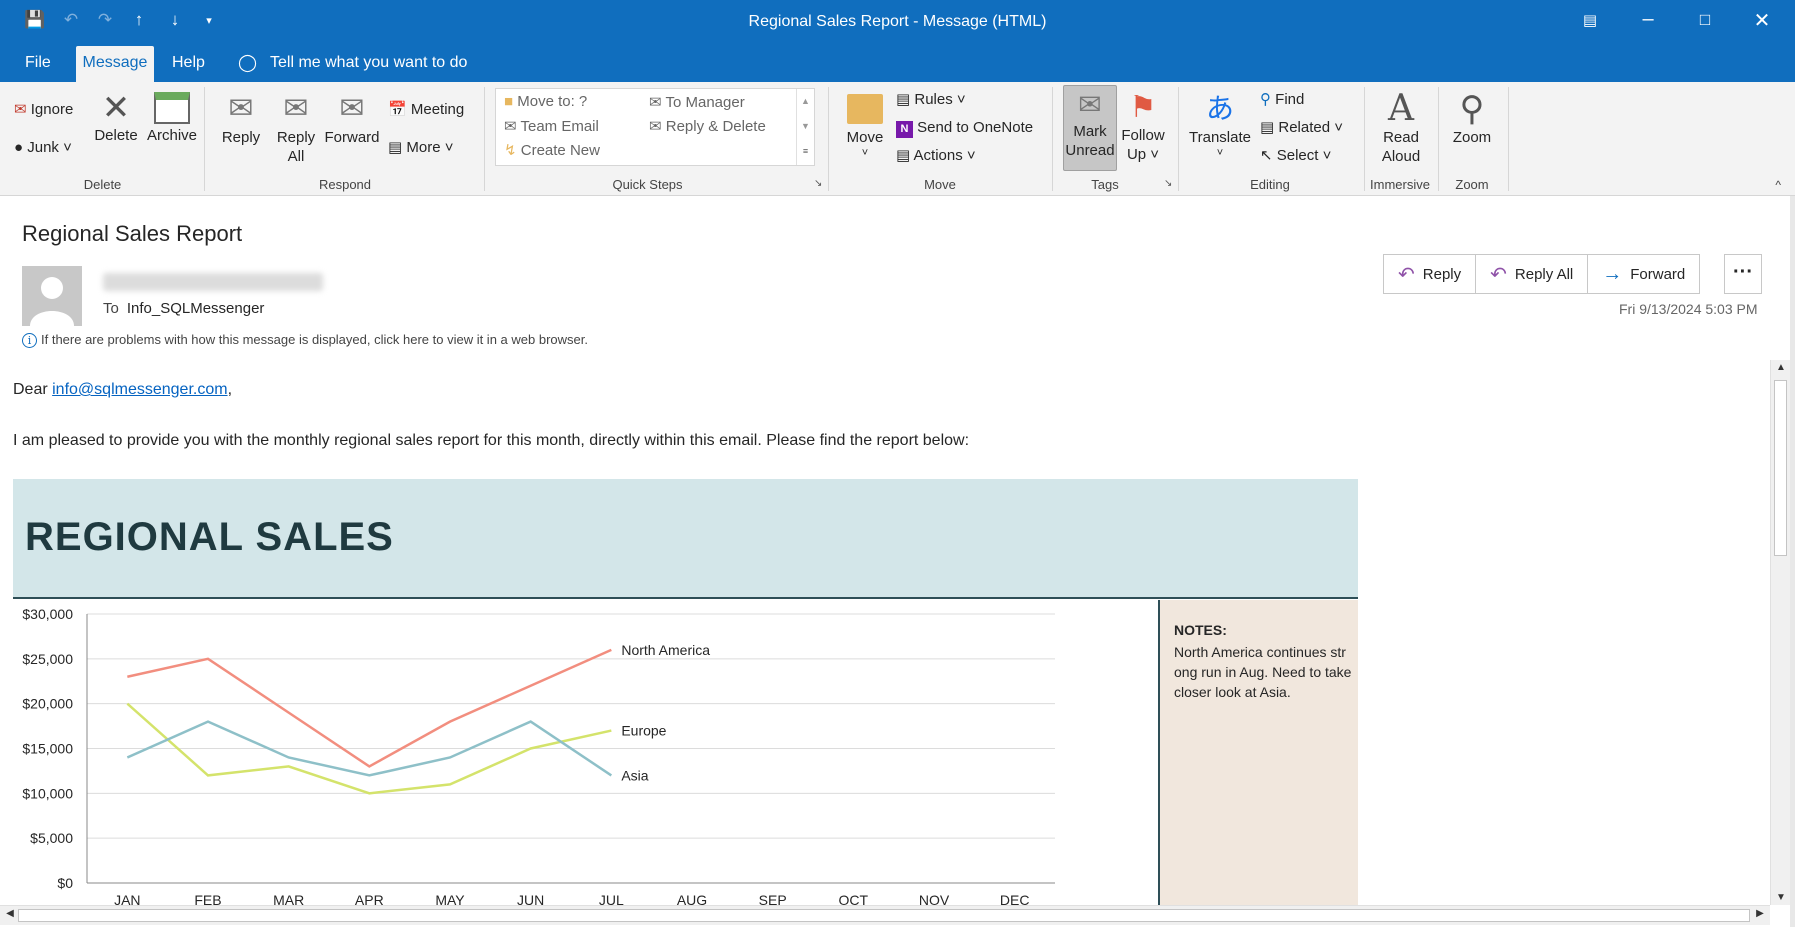 This screenshot has width=1795, height=927. I want to click on x-tick-label: DEC, so click(1015, 898).